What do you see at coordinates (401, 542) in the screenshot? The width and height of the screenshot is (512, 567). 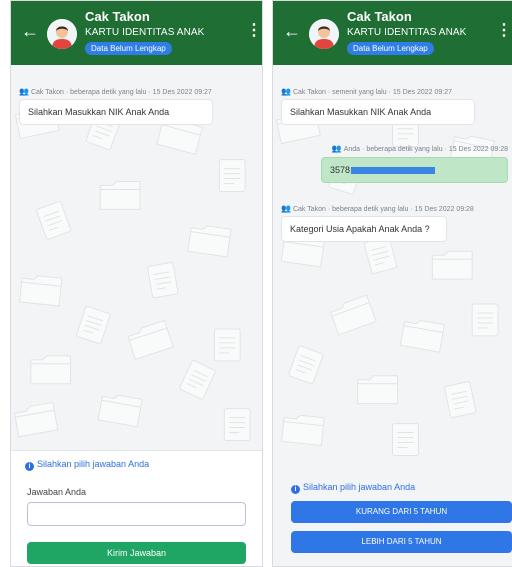 I see `option-button-over-5: LEBIH DARI 5 TAHUN` at bounding box center [401, 542].